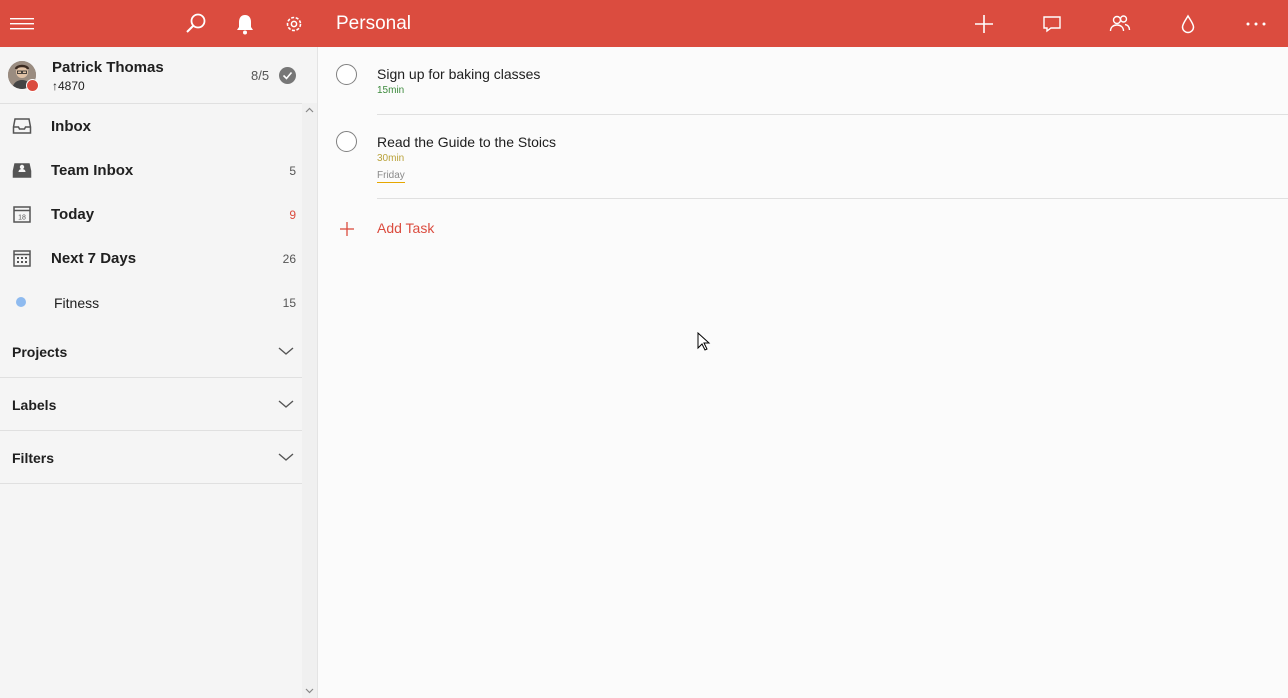 The image size is (1288, 698). I want to click on inbox-icon, so click(22, 126).